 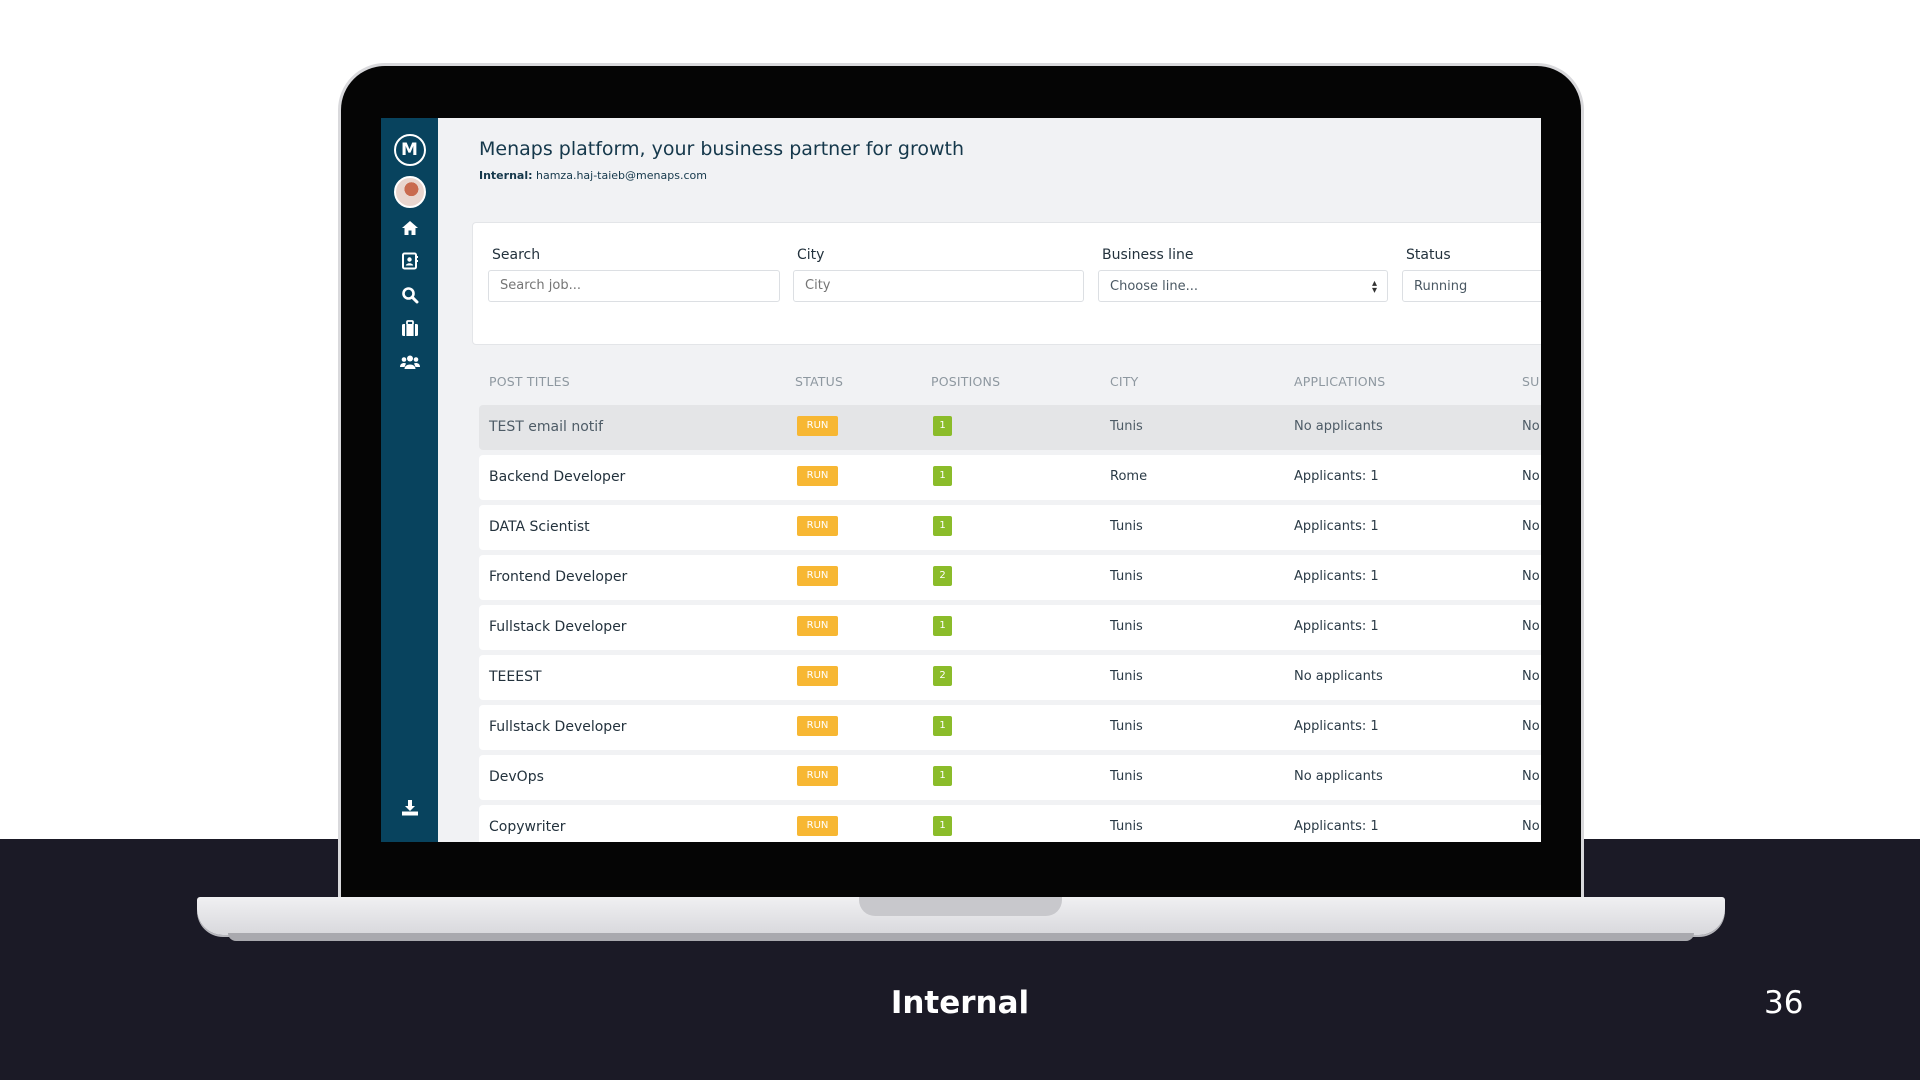 What do you see at coordinates (409, 261) in the screenshot?
I see `contact-card-icon` at bounding box center [409, 261].